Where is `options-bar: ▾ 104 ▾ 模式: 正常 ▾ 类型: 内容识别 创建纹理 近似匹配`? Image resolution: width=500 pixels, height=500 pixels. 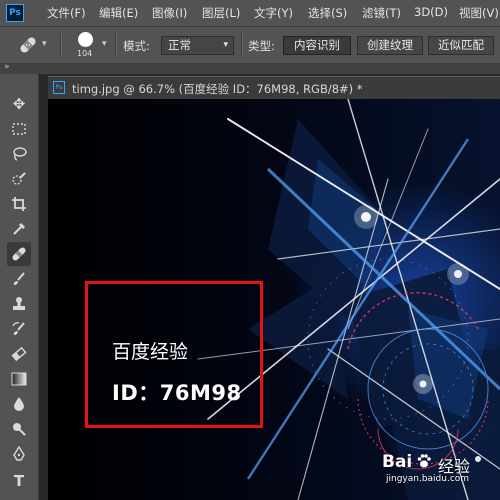 options-bar: ▾ 104 ▾ 模式: 正常 ▾ 类型: 内容识别 创建纹理 近似匹配 is located at coordinates (250, 45).